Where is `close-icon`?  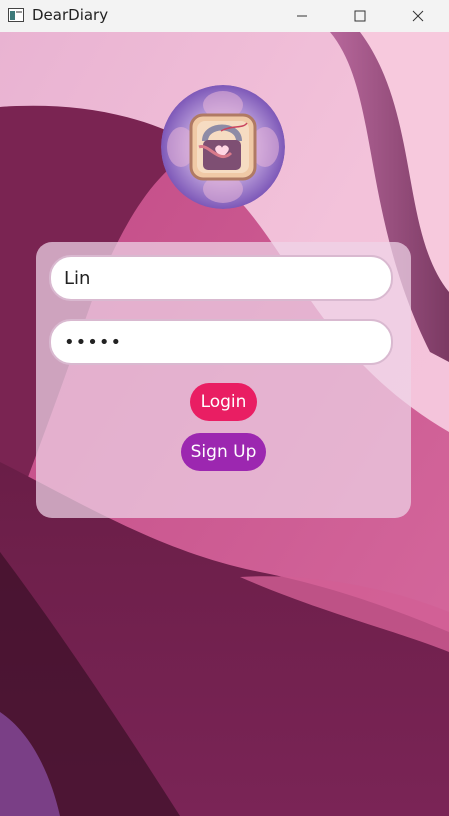 close-icon is located at coordinates (418, 16).